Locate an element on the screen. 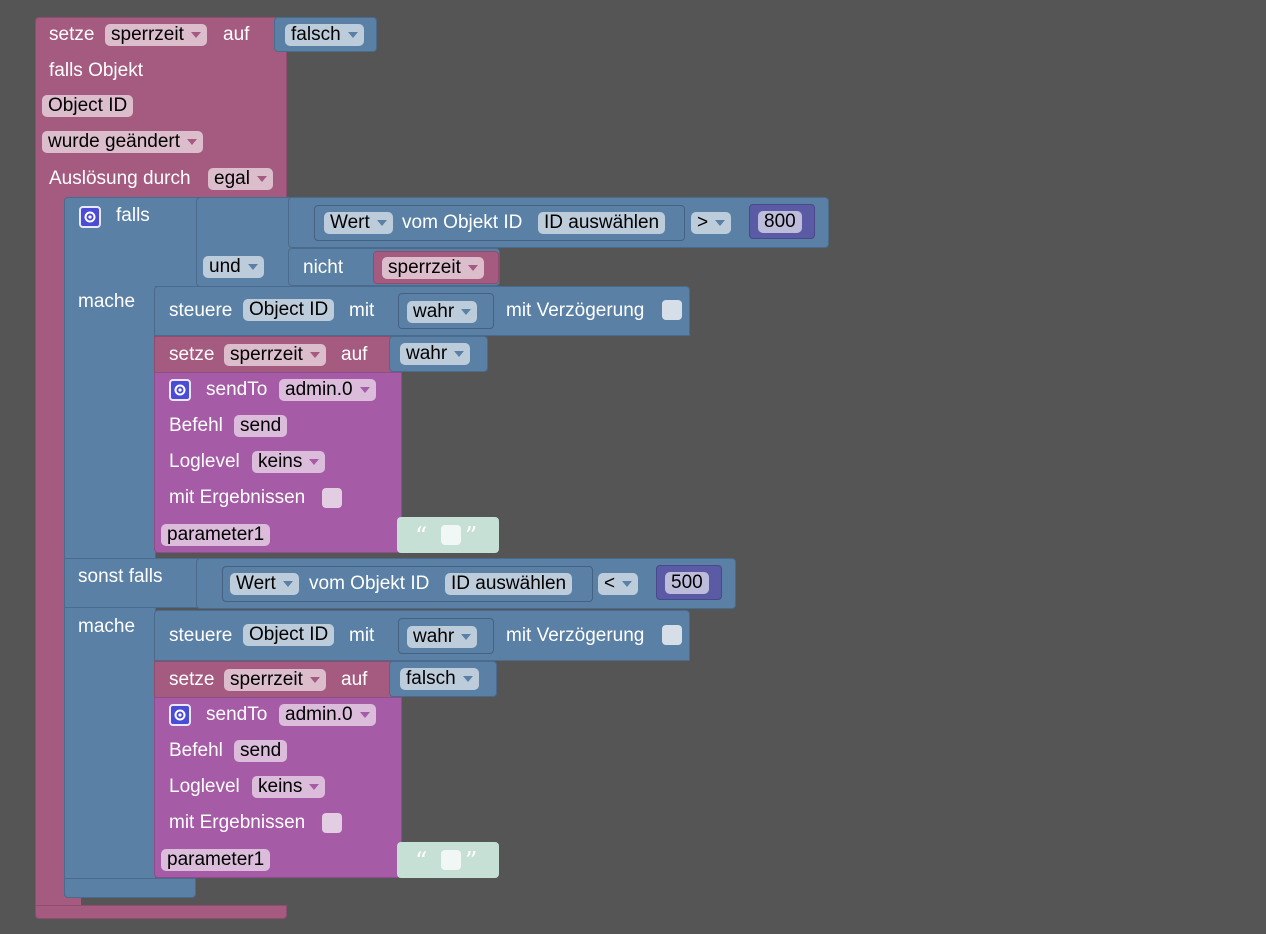 The width and height of the screenshot is (1266, 934). set-variable-block-2: setze sperrzeit auf is located at coordinates (278, 679).